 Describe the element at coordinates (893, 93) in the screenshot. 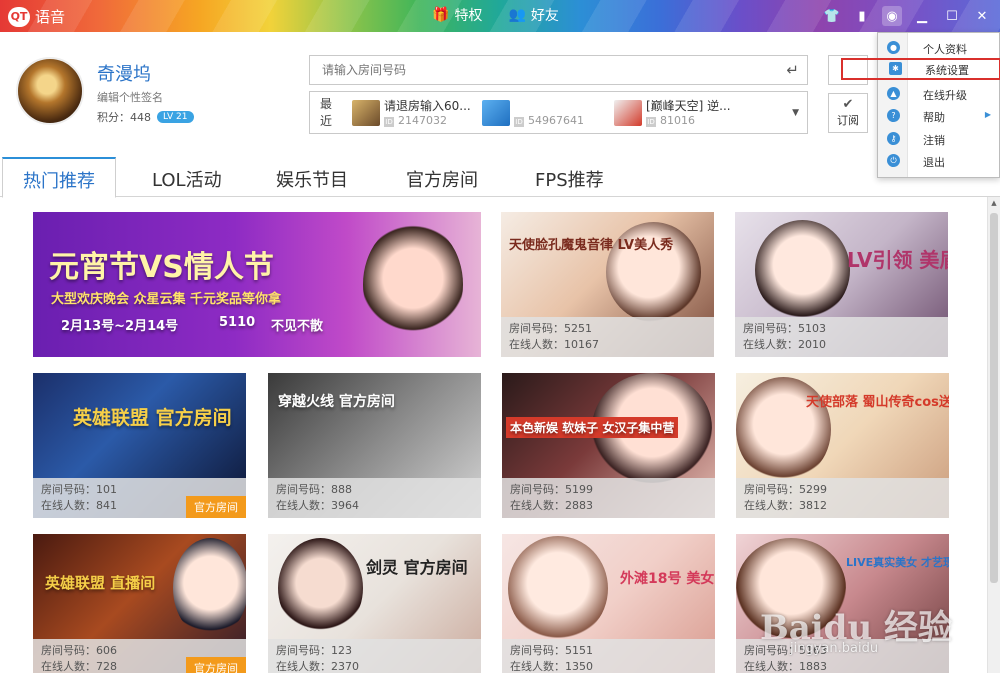

I see `upload-icon: ▲` at that location.